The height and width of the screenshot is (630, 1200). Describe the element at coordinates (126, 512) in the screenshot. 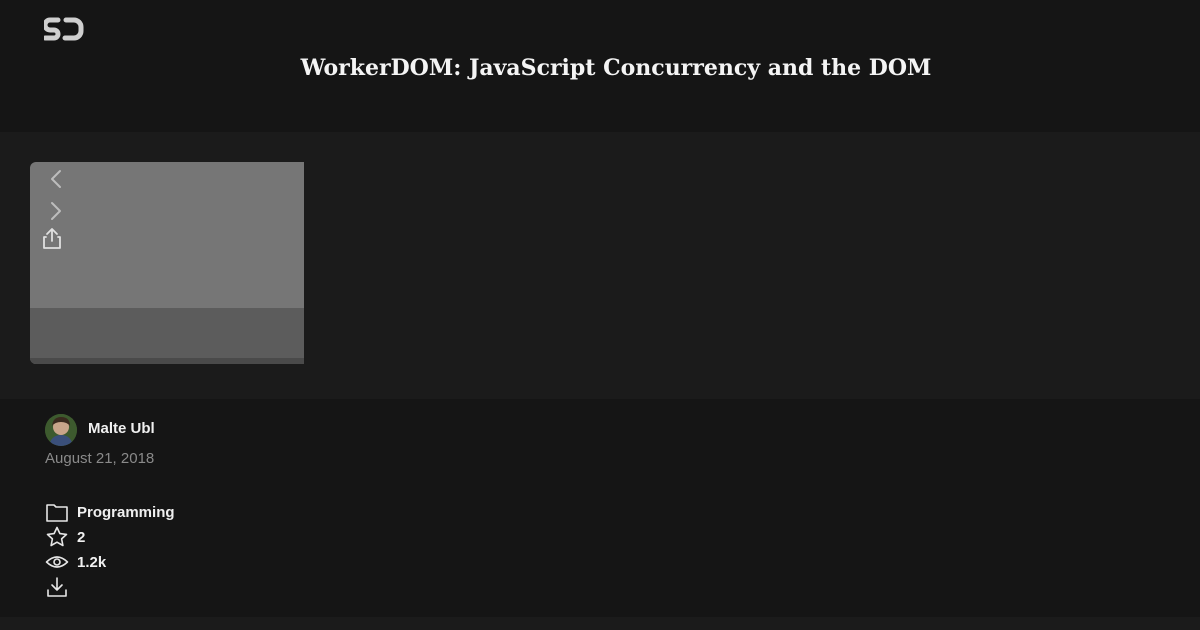

I see `category-label: Programming` at that location.